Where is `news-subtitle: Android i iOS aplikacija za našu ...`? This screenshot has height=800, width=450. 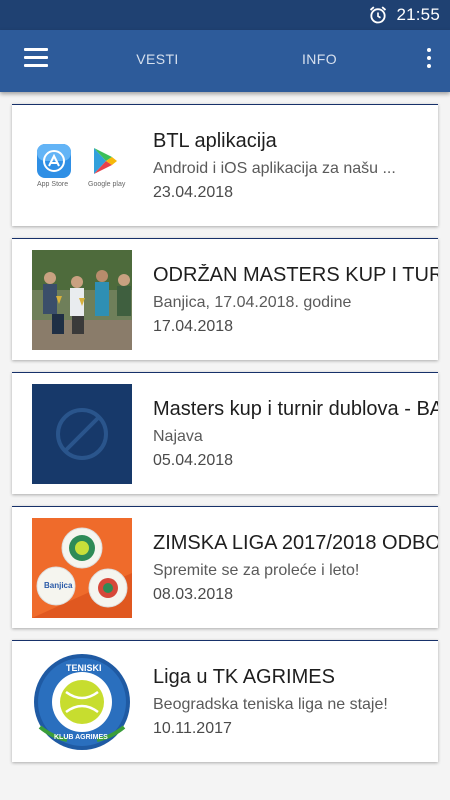
news-subtitle: Android i iOS aplikacija za našu ... is located at coordinates (274, 168).